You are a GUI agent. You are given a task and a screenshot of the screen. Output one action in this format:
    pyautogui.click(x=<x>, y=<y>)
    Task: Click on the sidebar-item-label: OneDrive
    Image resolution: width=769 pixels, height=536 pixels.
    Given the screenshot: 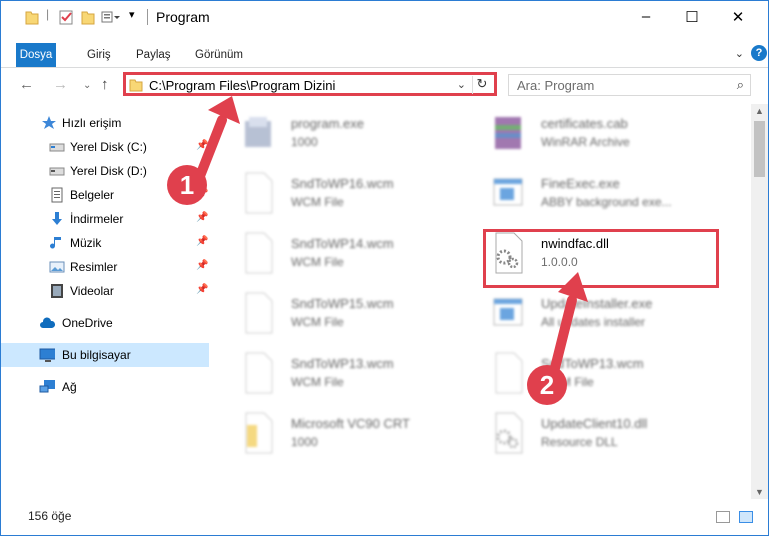 What is the action you would take?
    pyautogui.click(x=87, y=323)
    